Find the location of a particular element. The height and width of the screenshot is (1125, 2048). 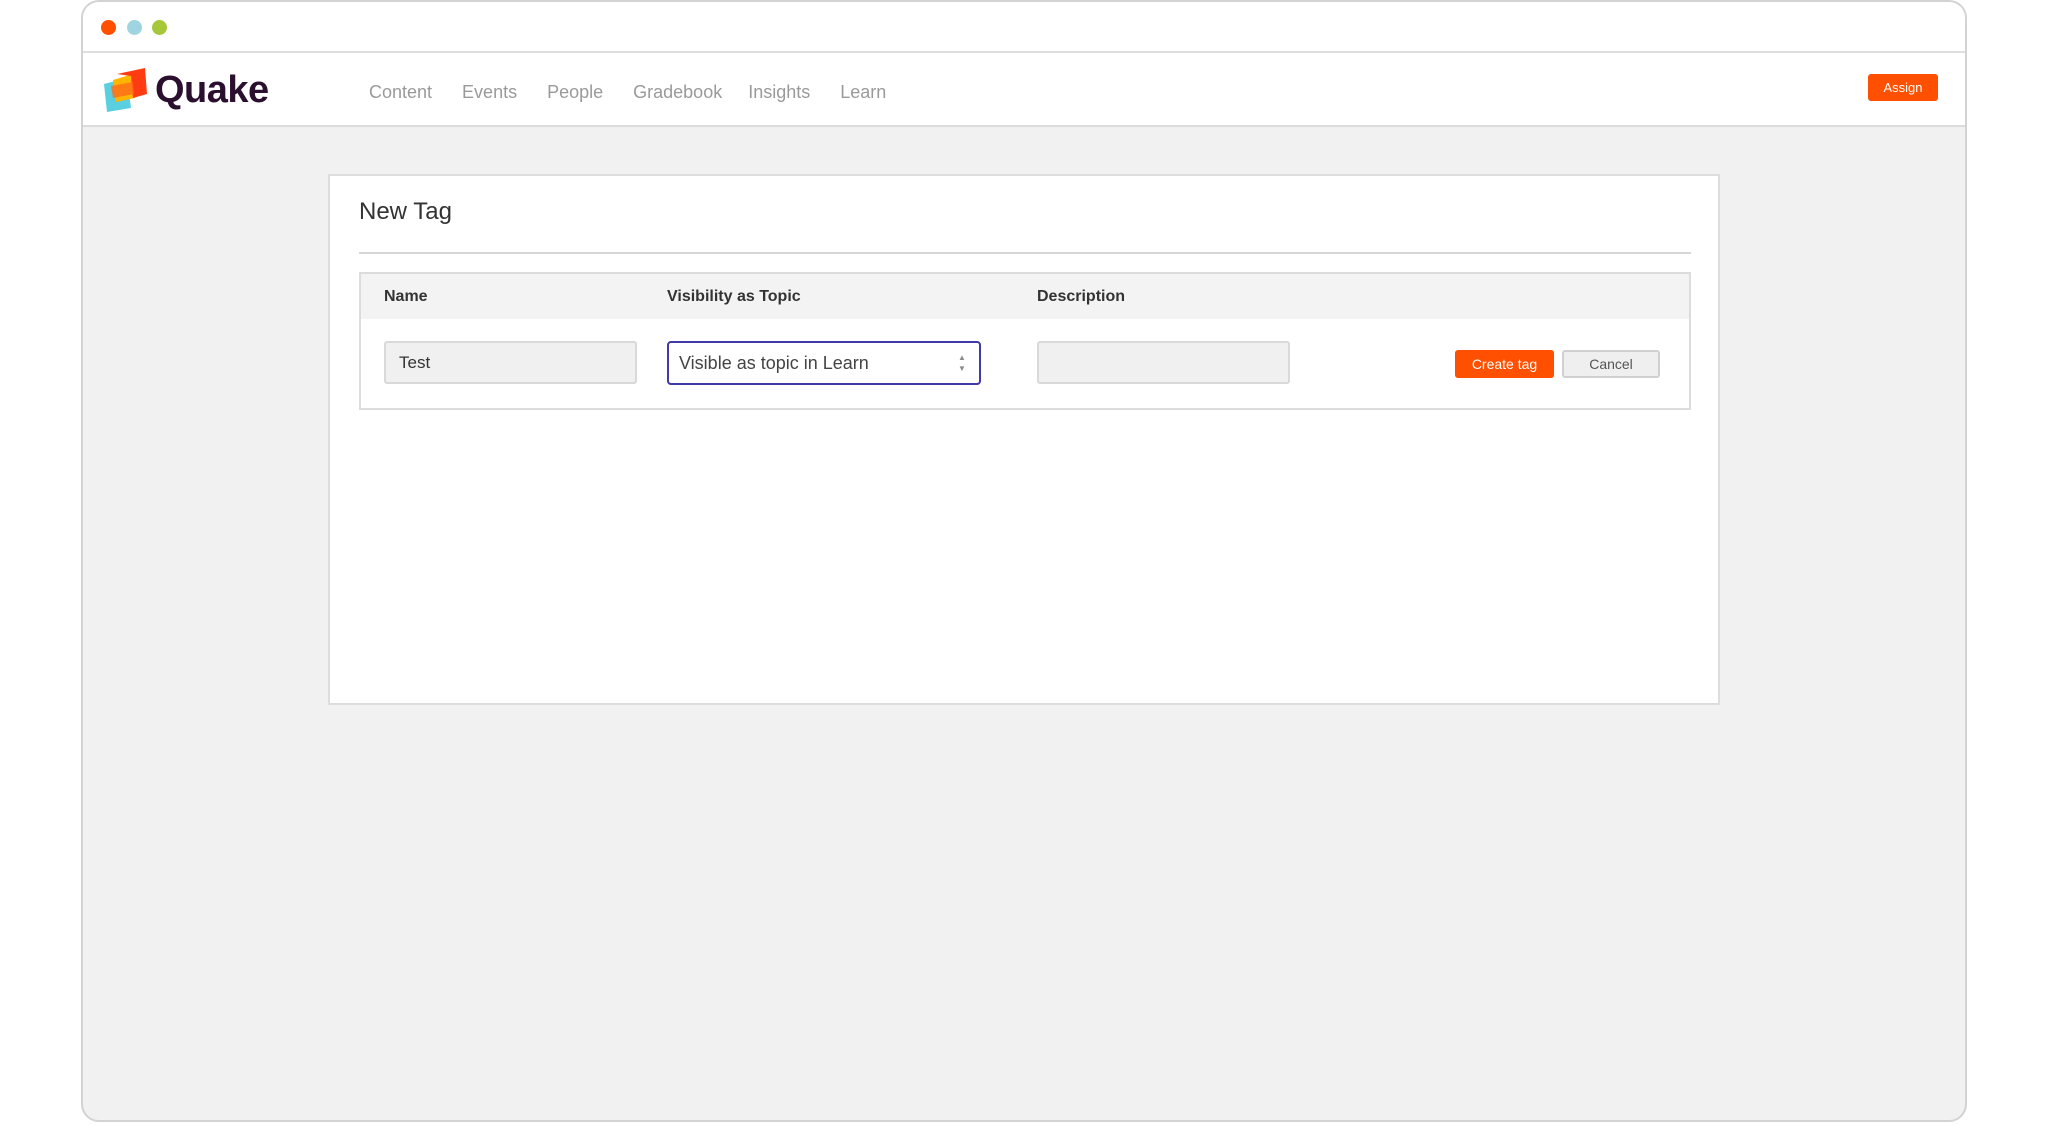

nav-item-learn: Learn is located at coordinates (863, 89).